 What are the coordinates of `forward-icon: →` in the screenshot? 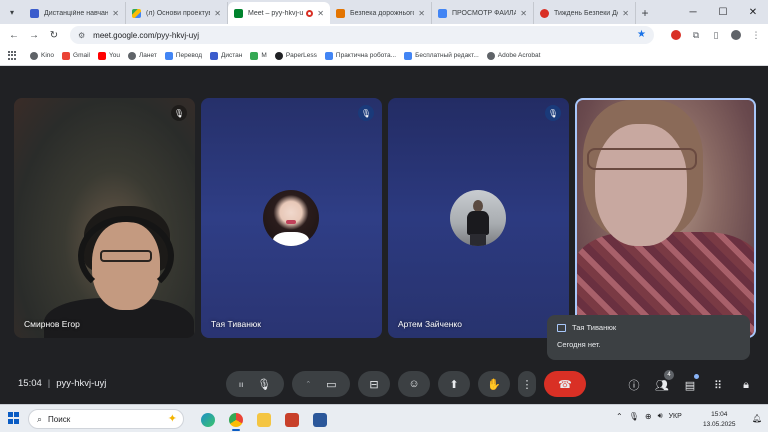 It's located at (34, 35).